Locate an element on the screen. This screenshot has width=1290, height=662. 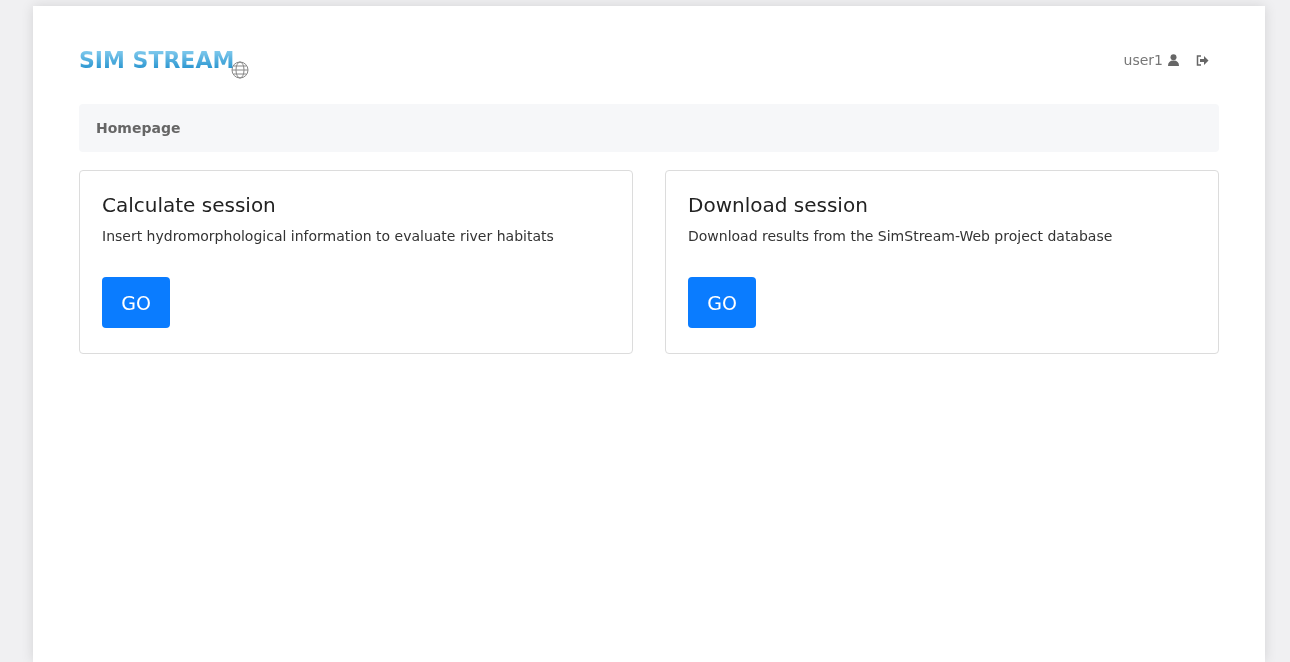
user-name: user1 is located at coordinates (1143, 60).